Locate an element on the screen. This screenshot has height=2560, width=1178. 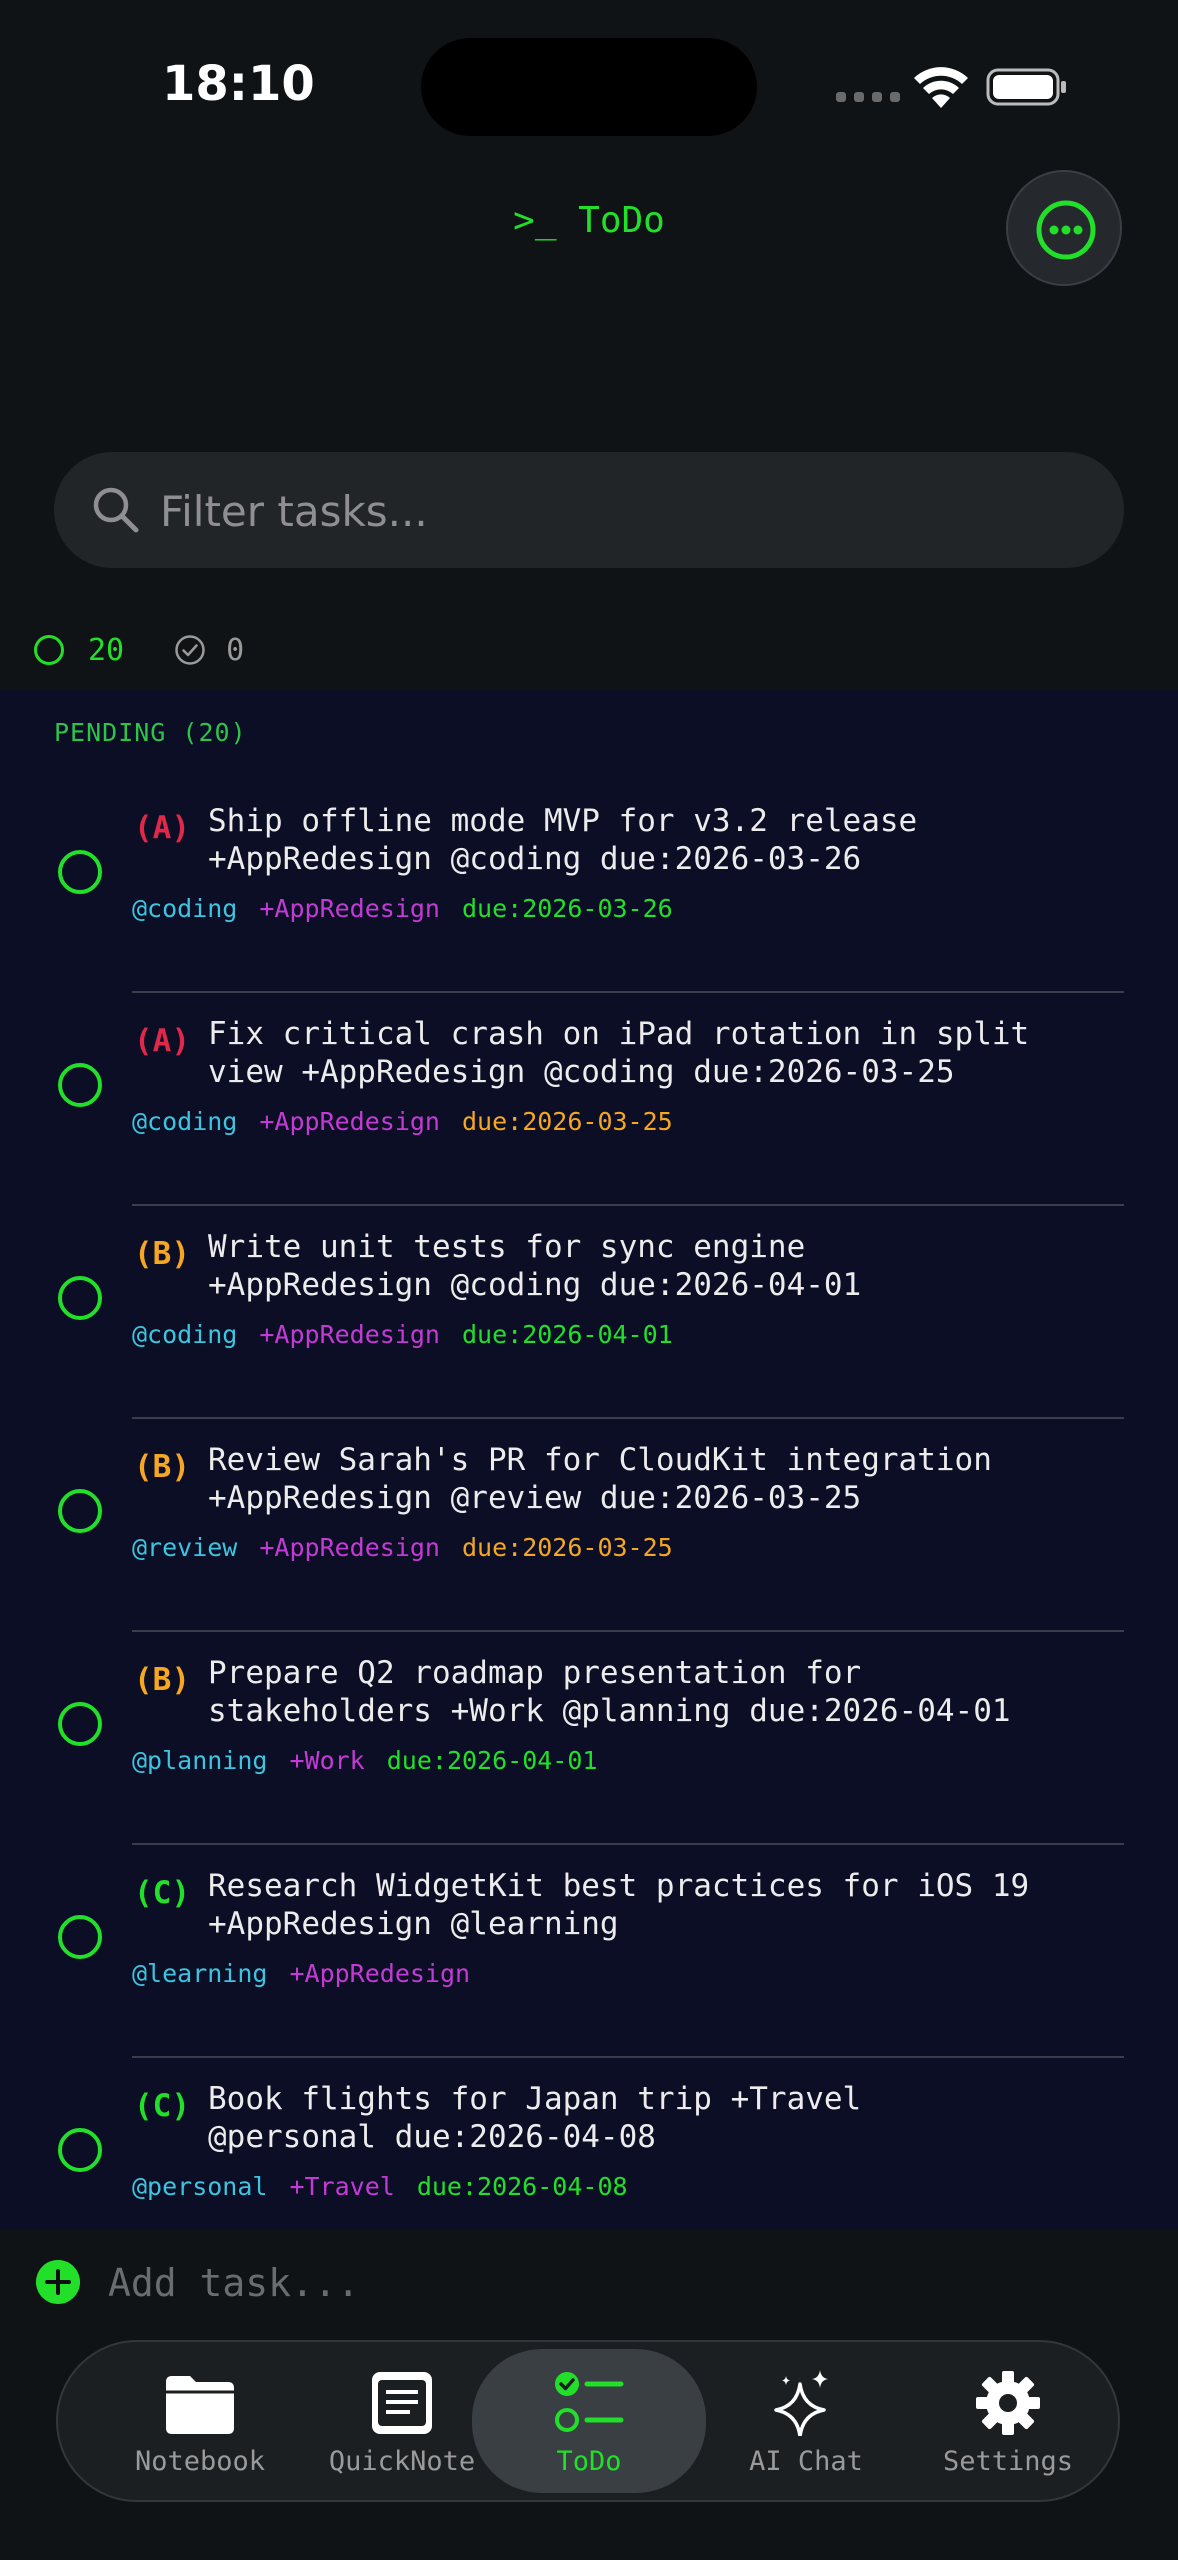
tab-label: Notebook is located at coordinates (200, 2461).